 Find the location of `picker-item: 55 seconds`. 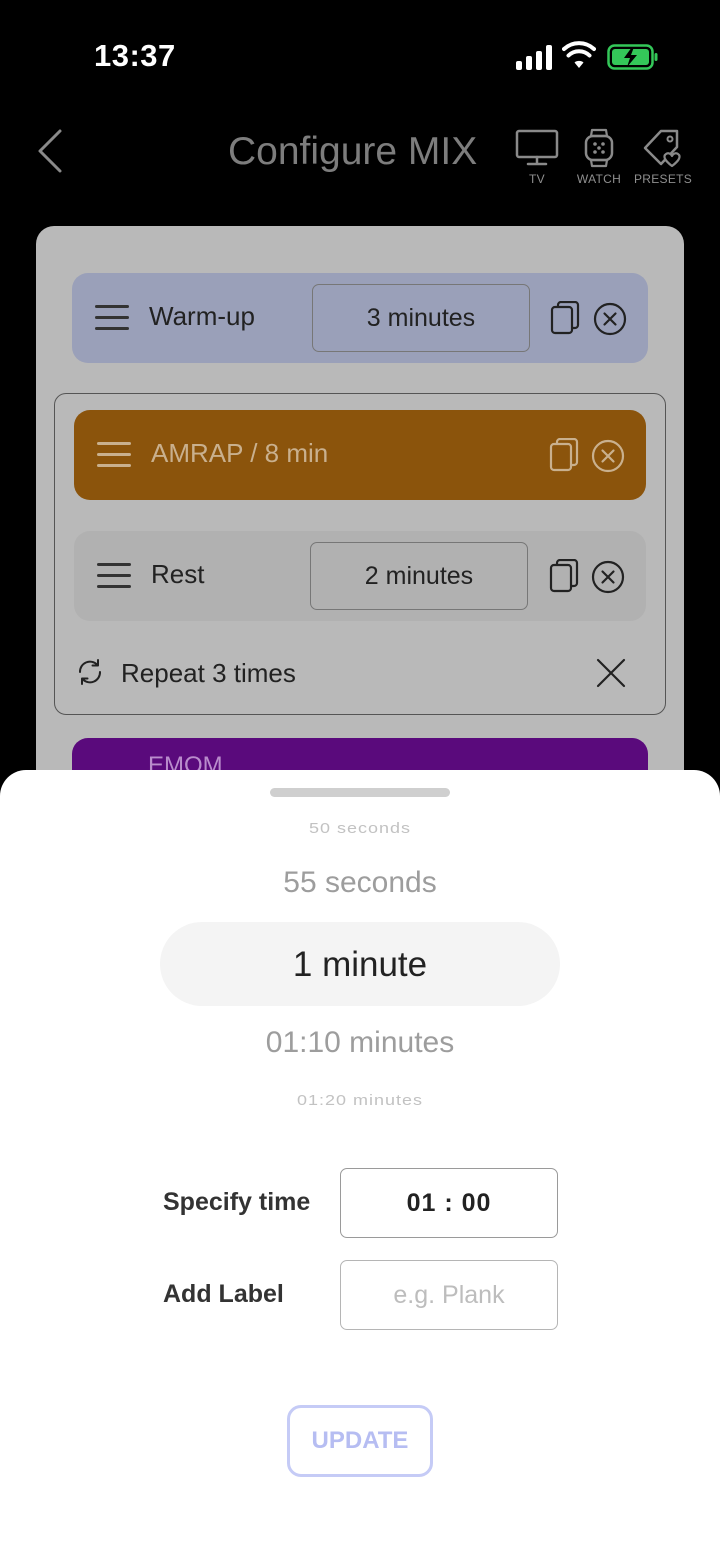

picker-item: 55 seconds is located at coordinates (360, 883).